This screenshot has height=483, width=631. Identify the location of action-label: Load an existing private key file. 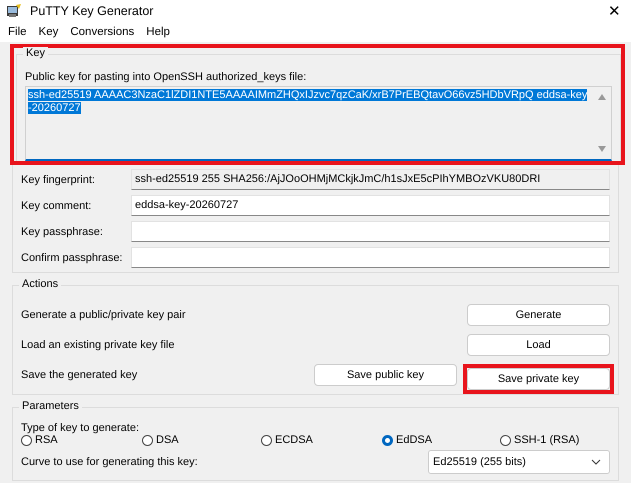
(97, 345).